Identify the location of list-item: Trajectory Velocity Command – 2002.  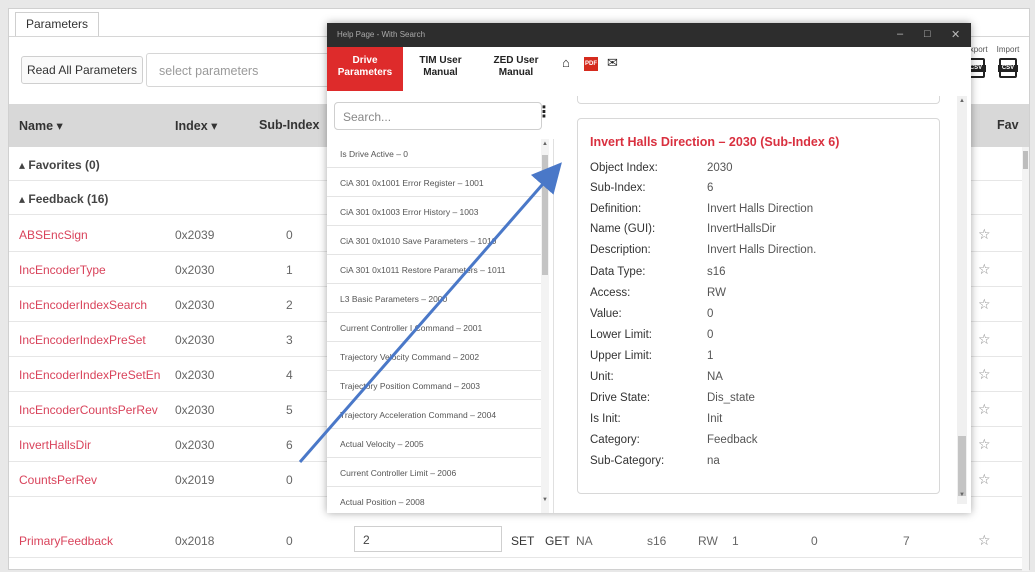
(436, 356).